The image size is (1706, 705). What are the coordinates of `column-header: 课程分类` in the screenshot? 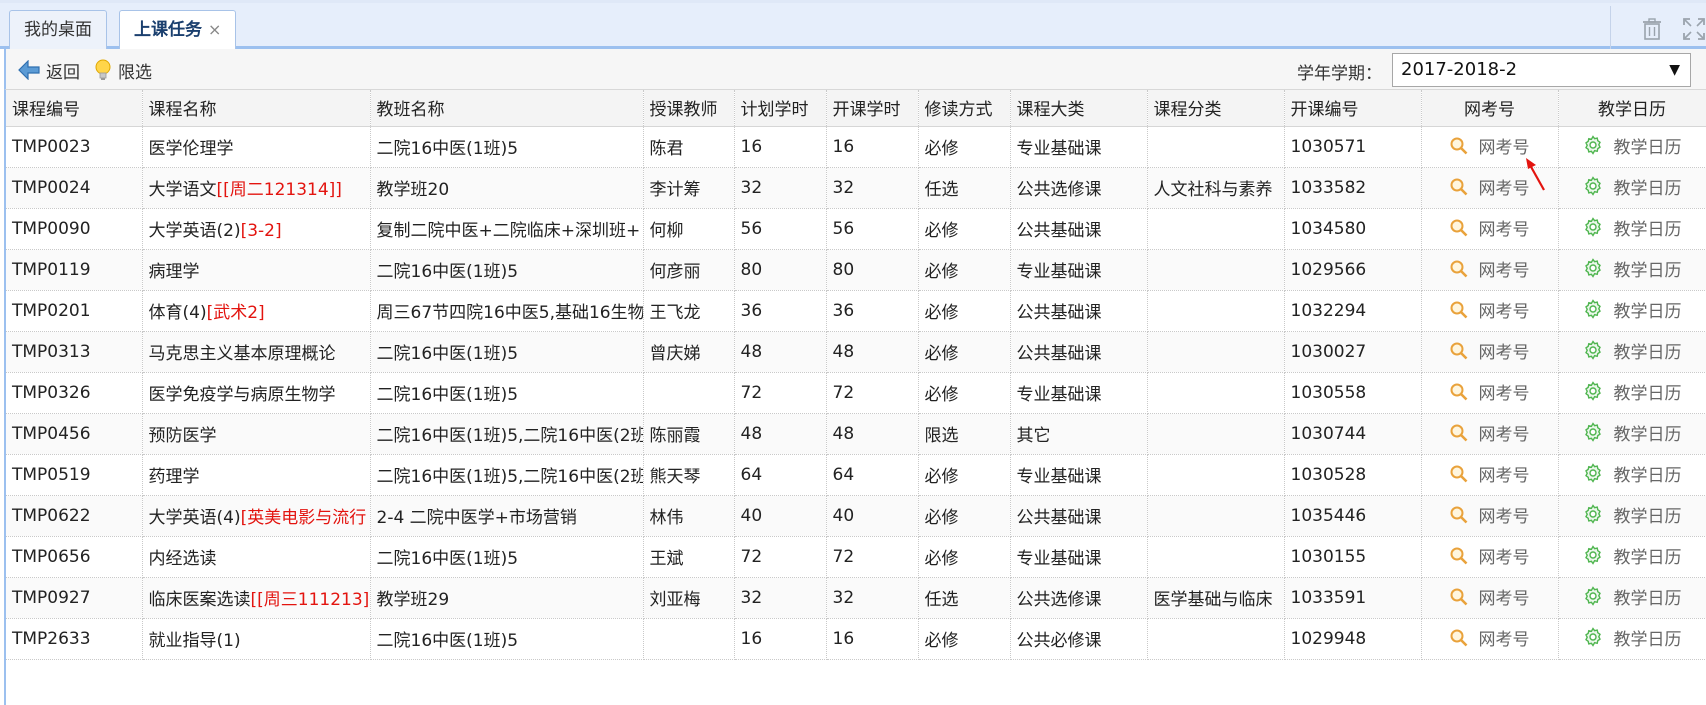 It's located at (1216, 108).